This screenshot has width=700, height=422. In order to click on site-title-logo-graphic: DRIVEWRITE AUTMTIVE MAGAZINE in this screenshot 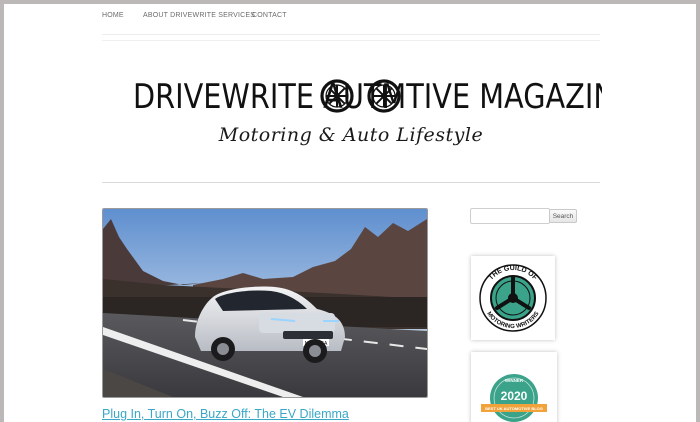, I will do `click(383, 97)`.